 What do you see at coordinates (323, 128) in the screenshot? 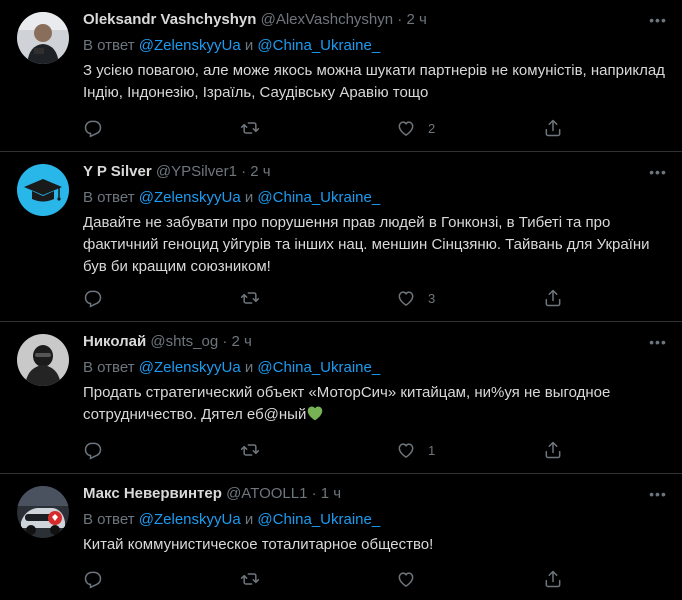
I see `tweet-actions: 2` at bounding box center [323, 128].